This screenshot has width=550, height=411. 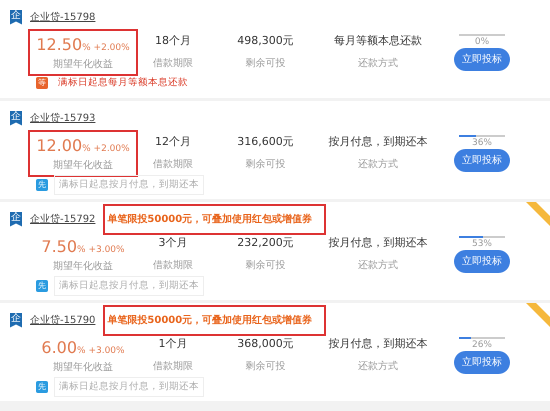 What do you see at coordinates (83, 45) in the screenshot?
I see `rate-value: 12.50% +2.00%` at bounding box center [83, 45].